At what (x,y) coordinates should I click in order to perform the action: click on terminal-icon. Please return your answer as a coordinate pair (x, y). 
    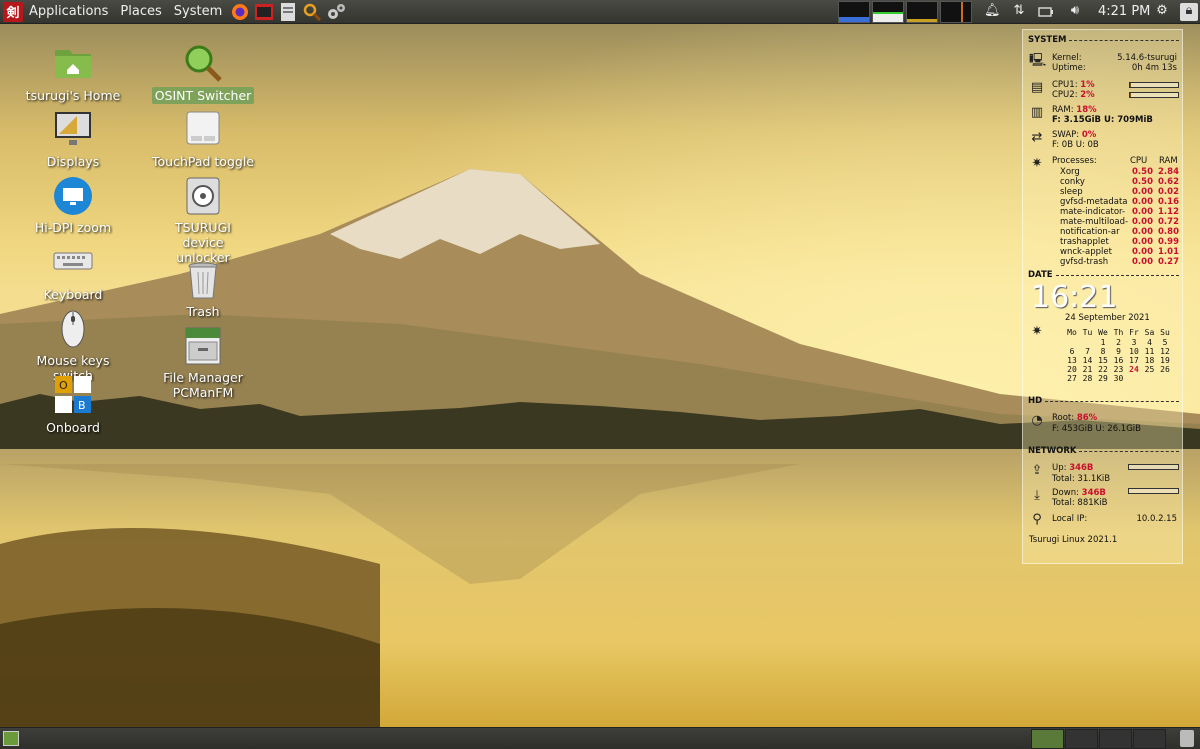
    Looking at the image, I should click on (264, 12).